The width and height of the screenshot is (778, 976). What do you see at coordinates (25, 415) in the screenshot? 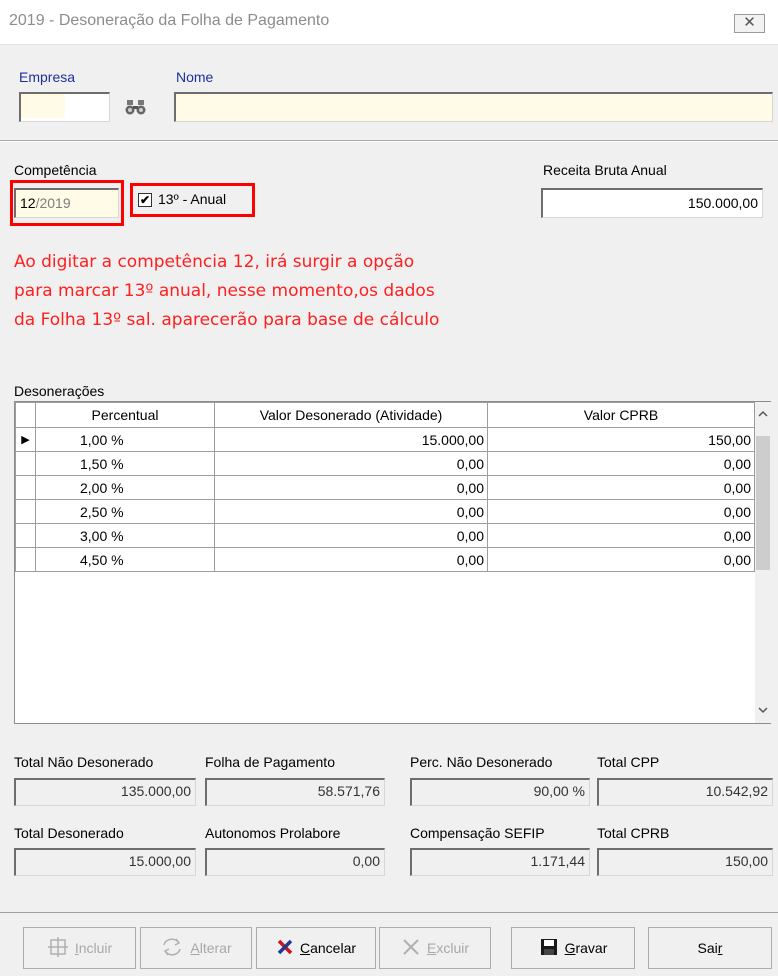
I see `row-indicator-header` at bounding box center [25, 415].